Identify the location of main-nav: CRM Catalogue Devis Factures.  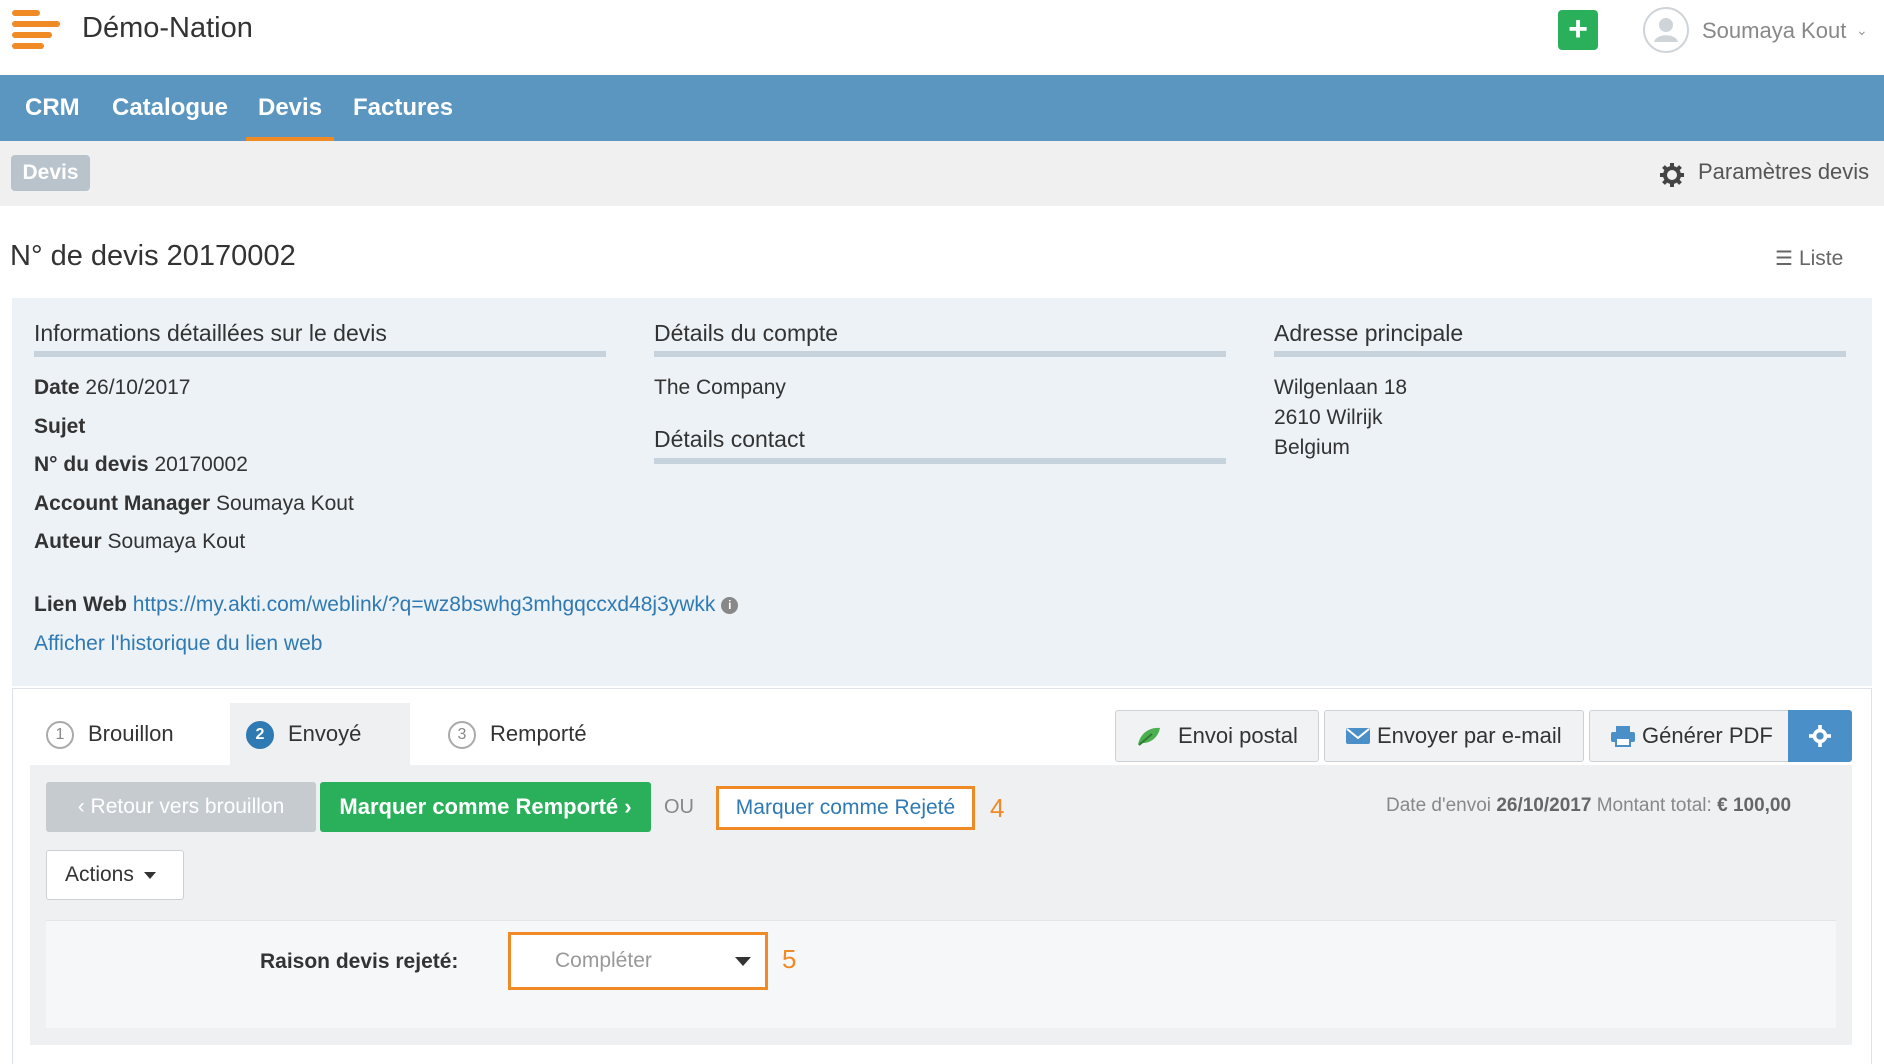
(942, 108).